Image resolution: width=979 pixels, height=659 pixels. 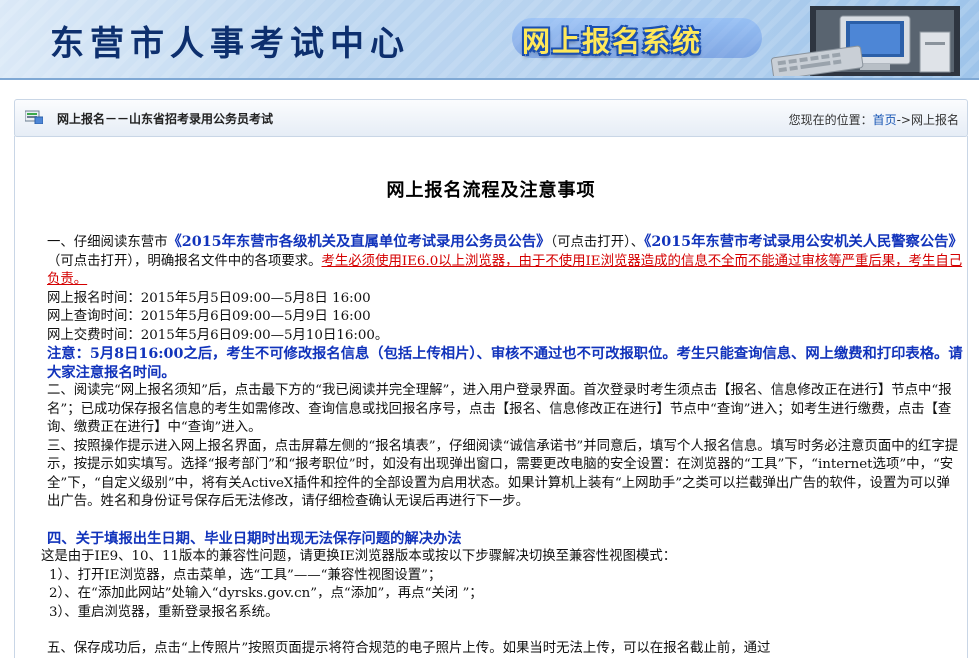 I want to click on query-time: 网上查询时间：2015年5月6日09:00—5月9日 16:00, so click(x=209, y=316).